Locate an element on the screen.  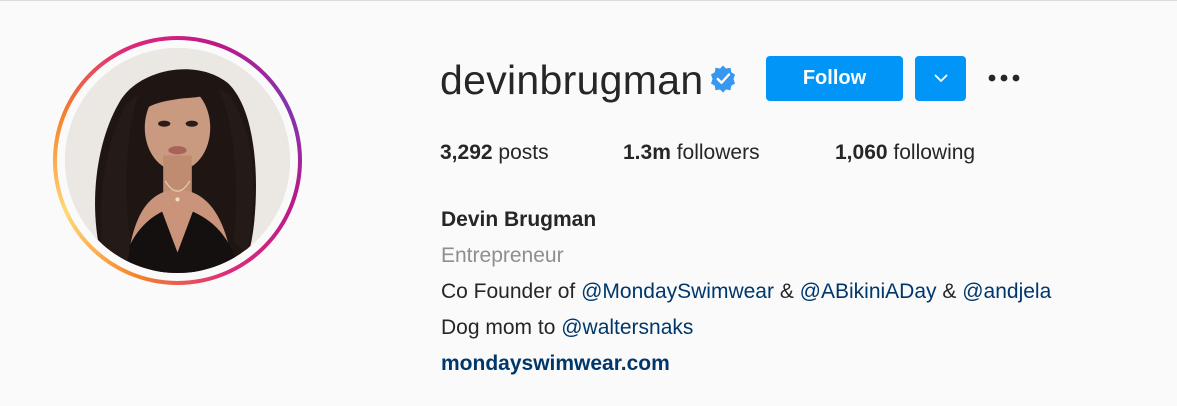
mention-link-mondayswimwear: @MondaySwimwear is located at coordinates (677, 291).